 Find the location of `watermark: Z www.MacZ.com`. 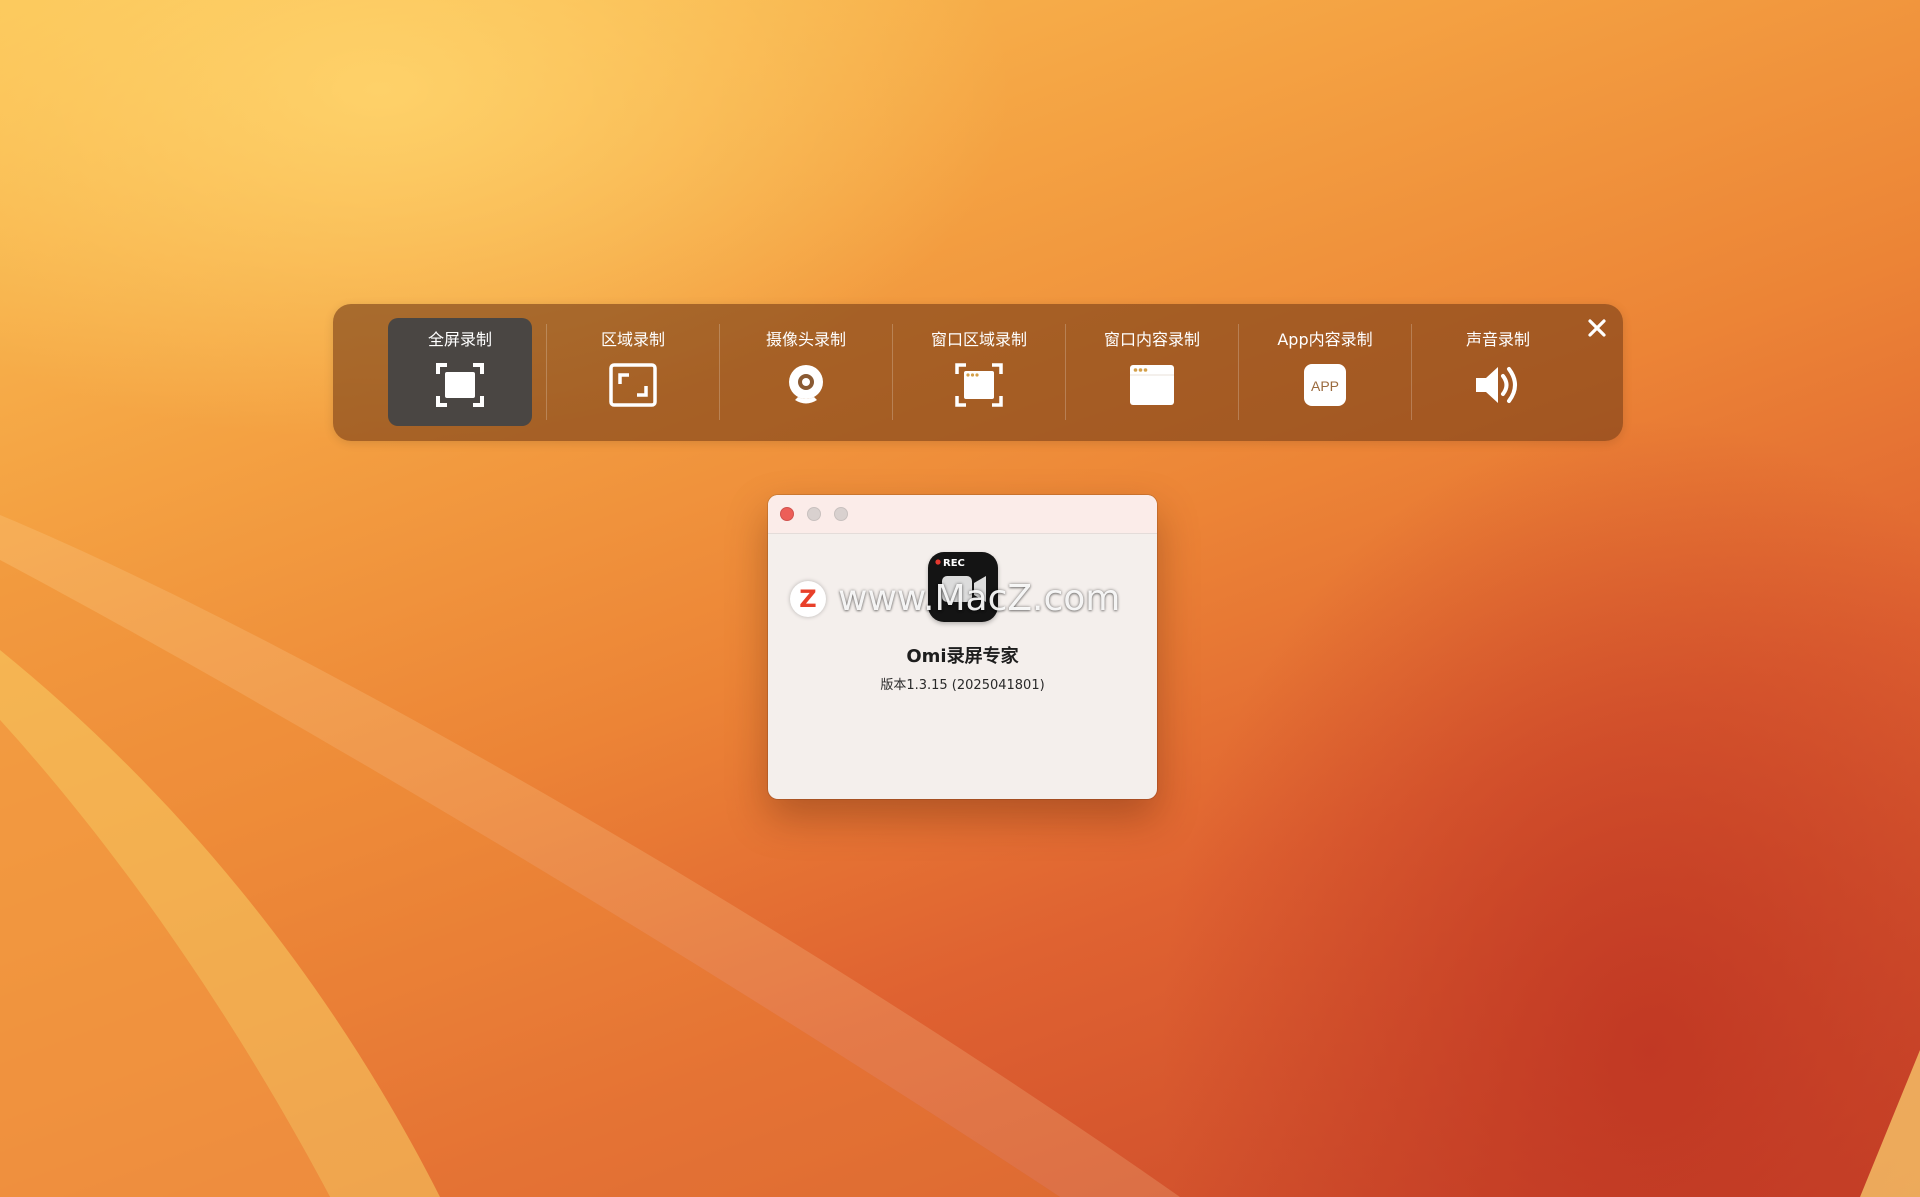

watermark: Z www.MacZ.com is located at coordinates (962, 599).